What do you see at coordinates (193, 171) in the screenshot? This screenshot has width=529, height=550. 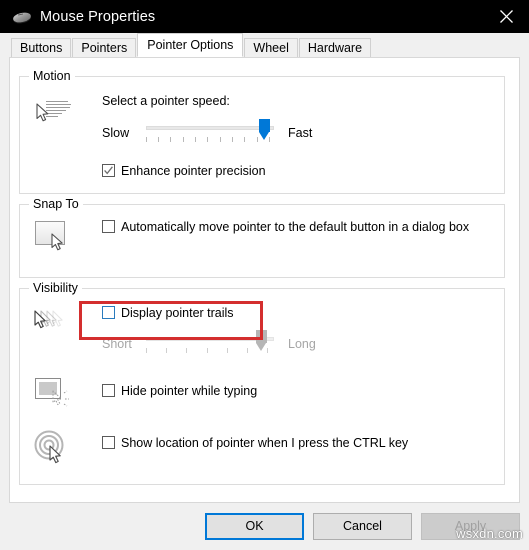 I see `enhance-pointer-precision-label: Enhance pointer precision` at bounding box center [193, 171].